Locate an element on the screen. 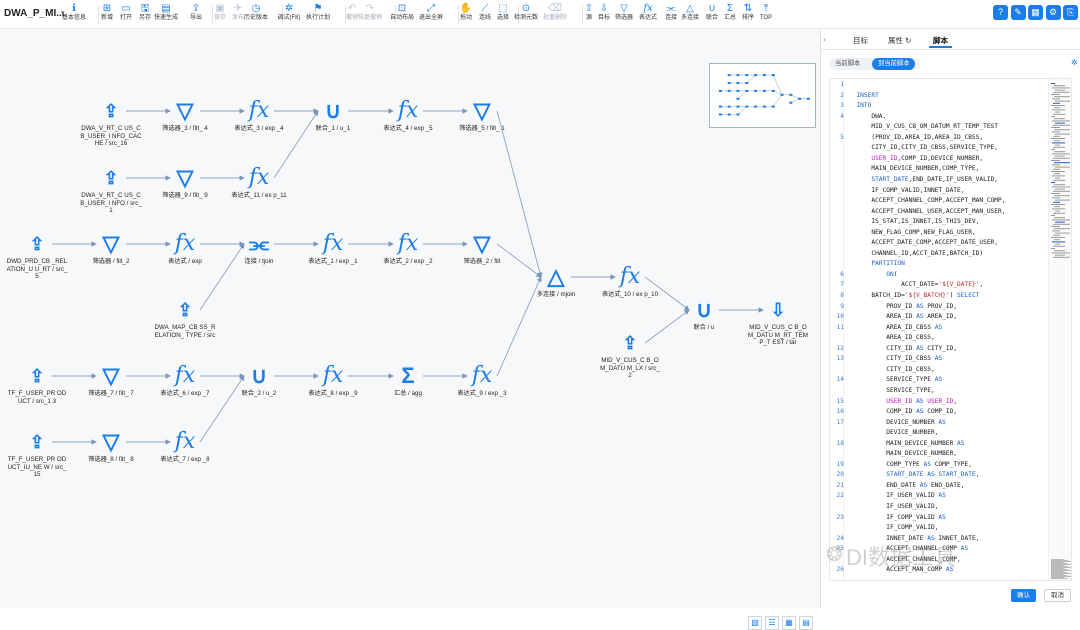 The image size is (1080, 630). flow-node-union: ∪联合_2 / u_2 is located at coordinates (259, 380).